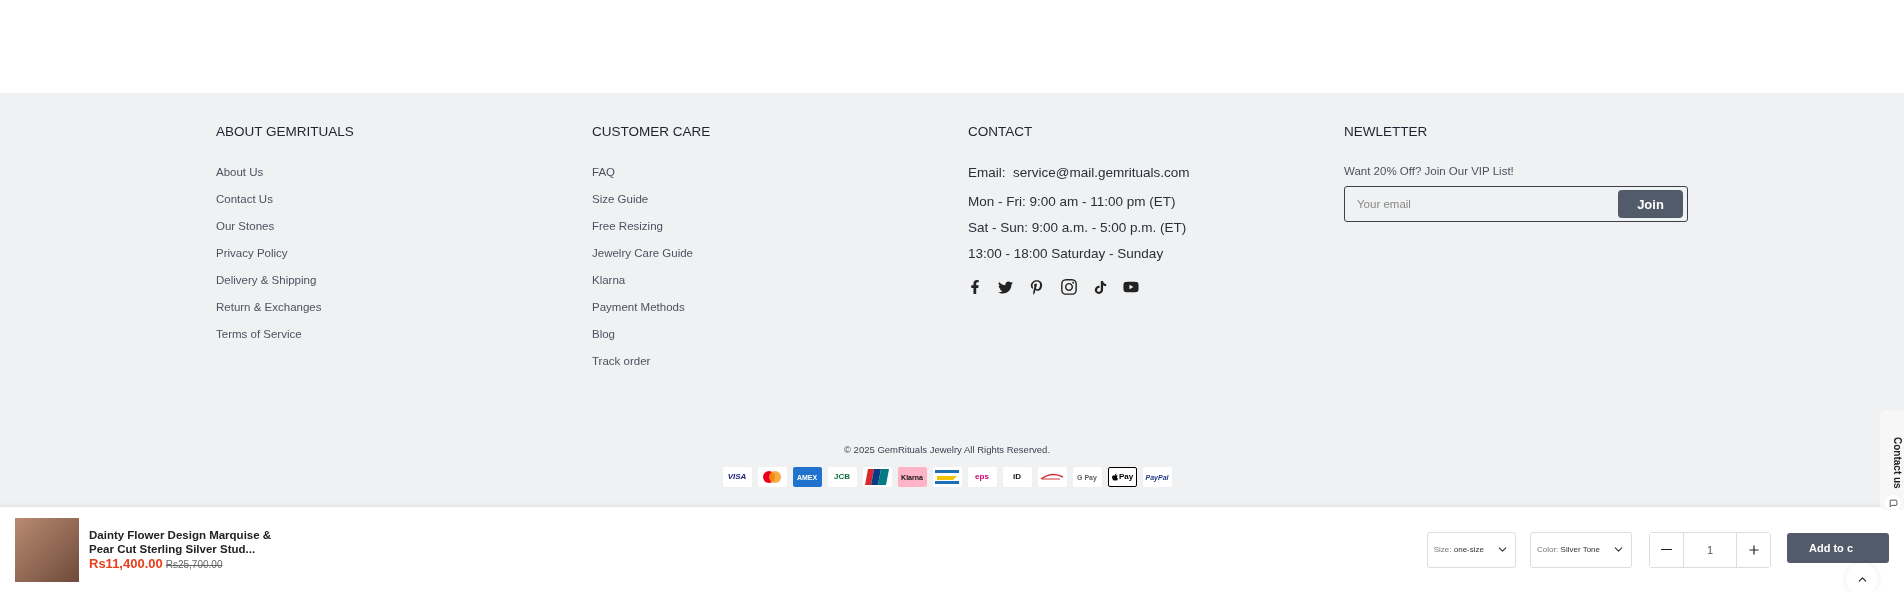 This screenshot has height=592, width=1904. I want to click on payment-logo: iD, so click(1017, 477).